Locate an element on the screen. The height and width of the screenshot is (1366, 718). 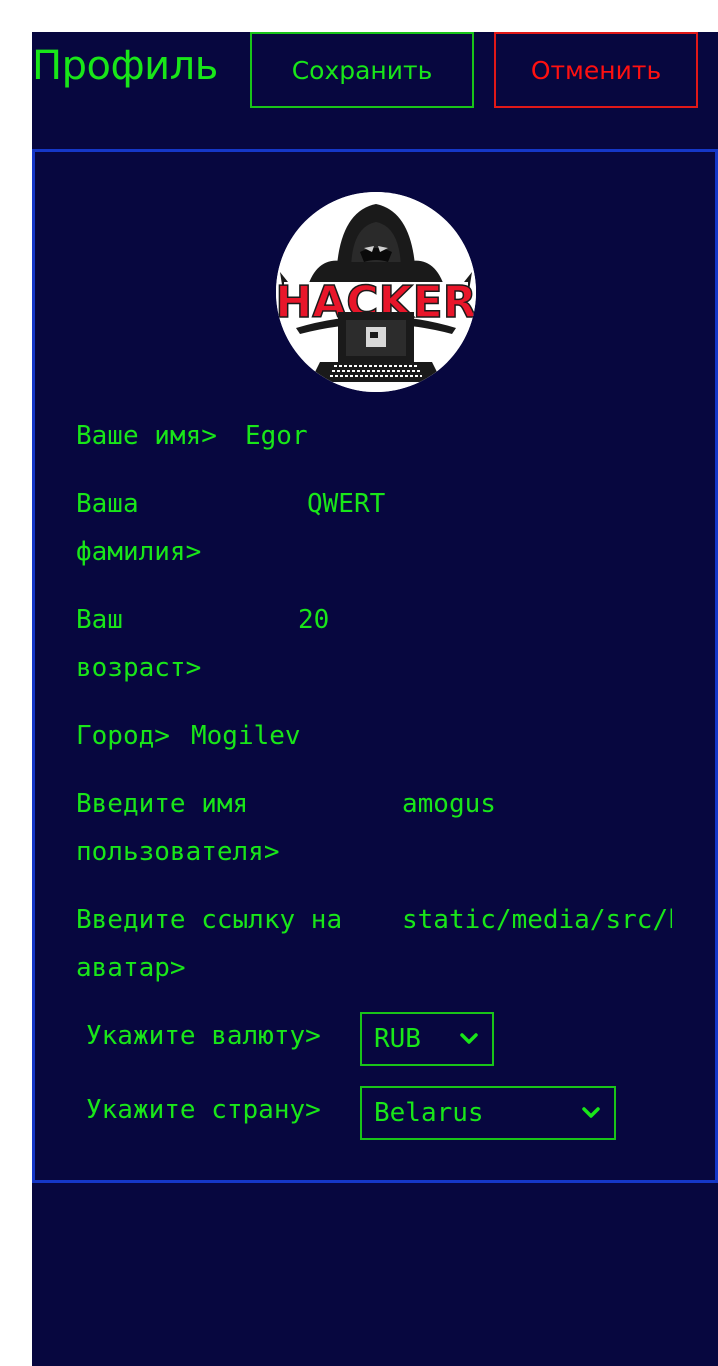
hacker-logo-icon: HACKER is located at coordinates (376, 292).